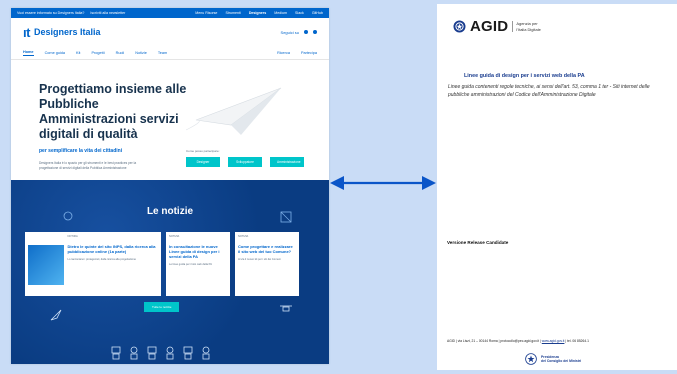 This screenshot has height=374, width=677. I want to click on medium-icon, so click(315, 32).